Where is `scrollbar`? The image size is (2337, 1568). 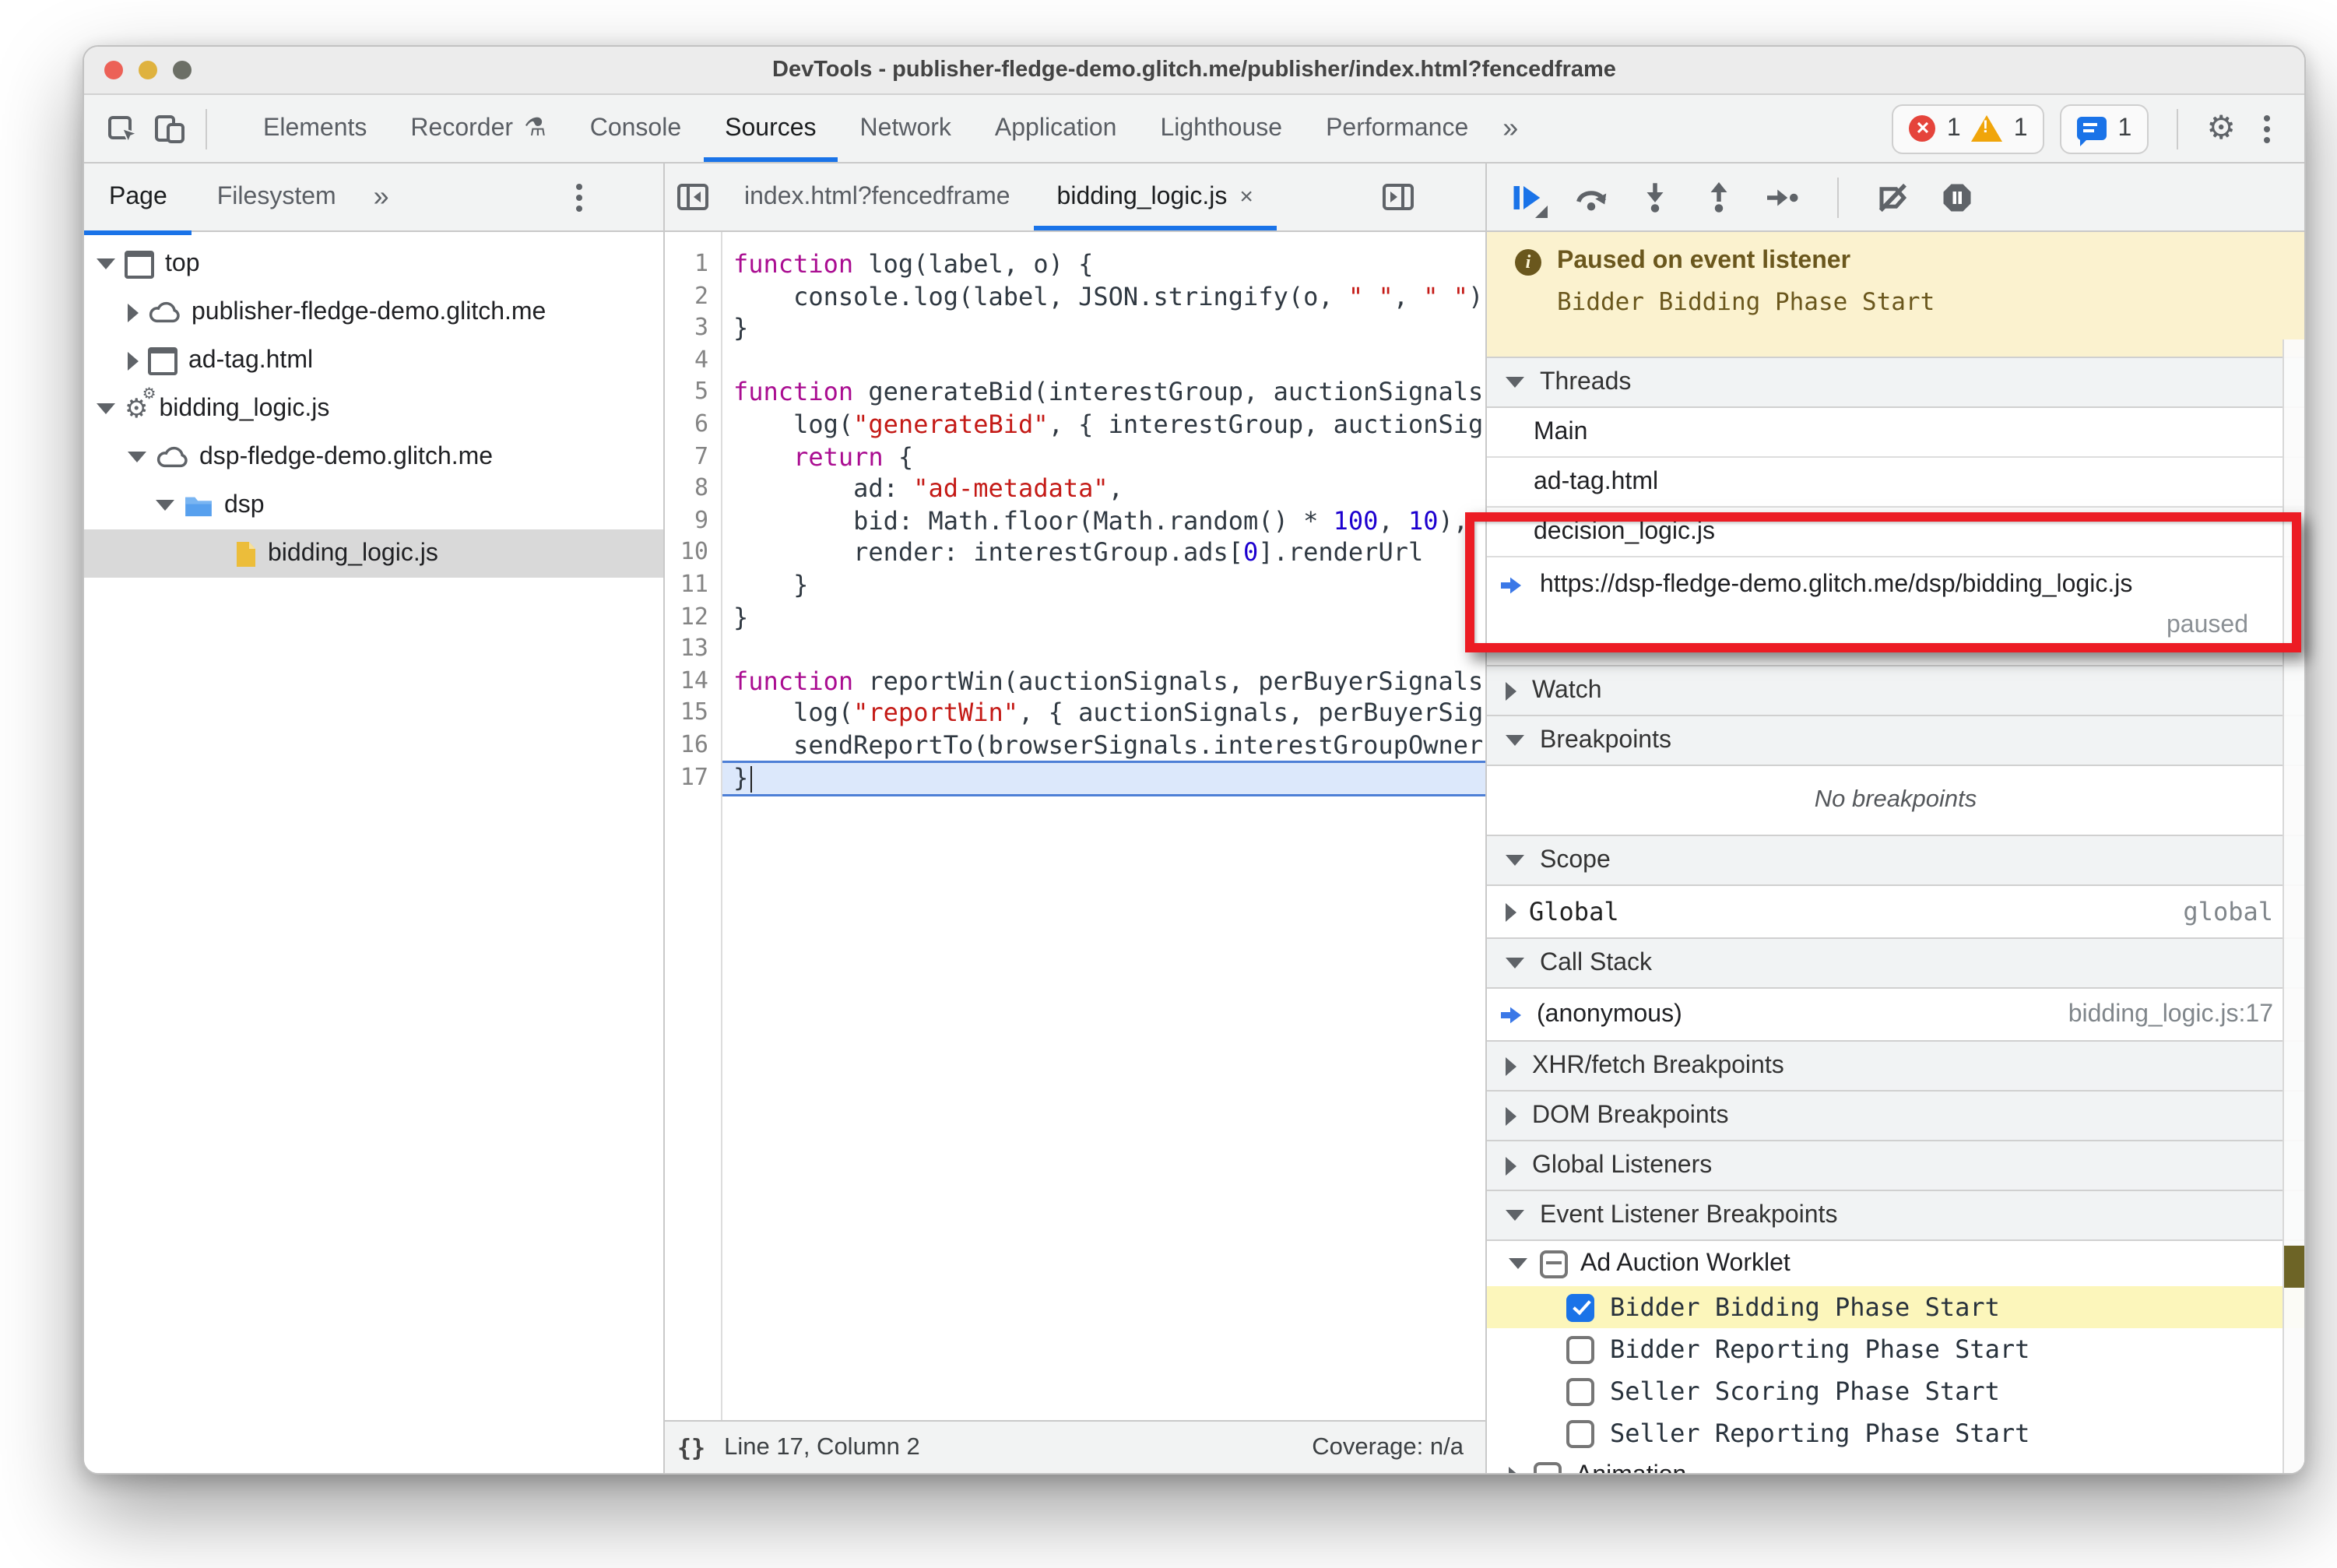 scrollbar is located at coordinates (2294, 906).